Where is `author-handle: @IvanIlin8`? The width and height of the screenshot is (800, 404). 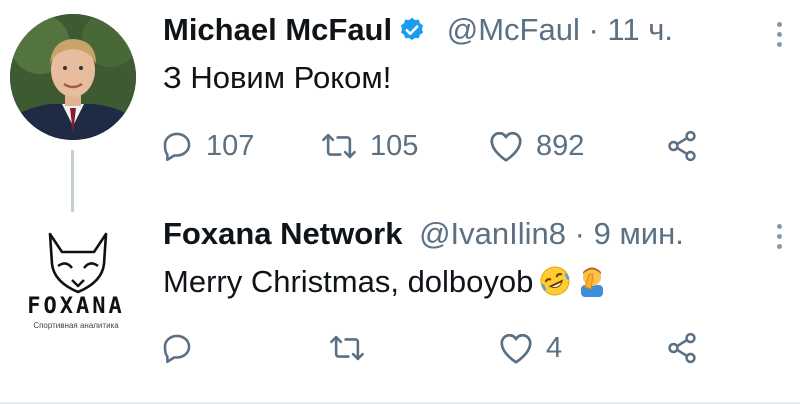
author-handle: @IvanIlin8 is located at coordinates (492, 233).